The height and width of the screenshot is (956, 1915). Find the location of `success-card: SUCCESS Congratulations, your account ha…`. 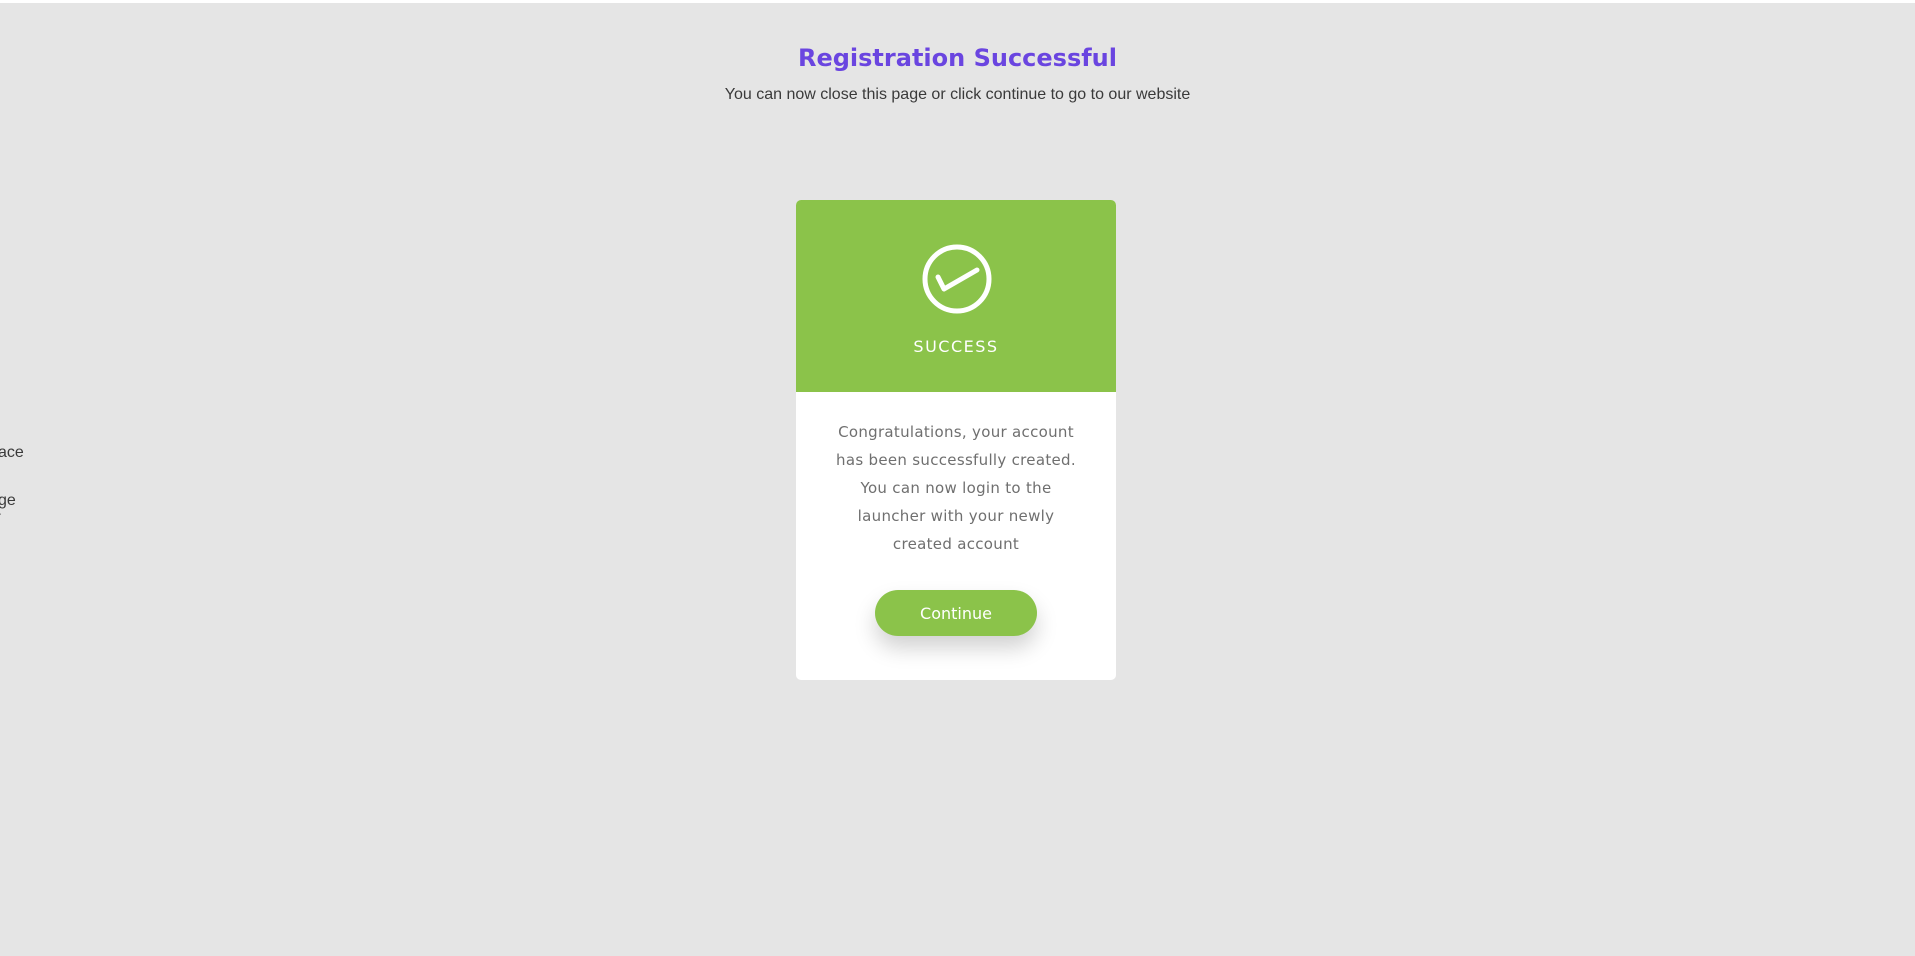

success-card: SUCCESS Congratulations, your account ha… is located at coordinates (956, 440).